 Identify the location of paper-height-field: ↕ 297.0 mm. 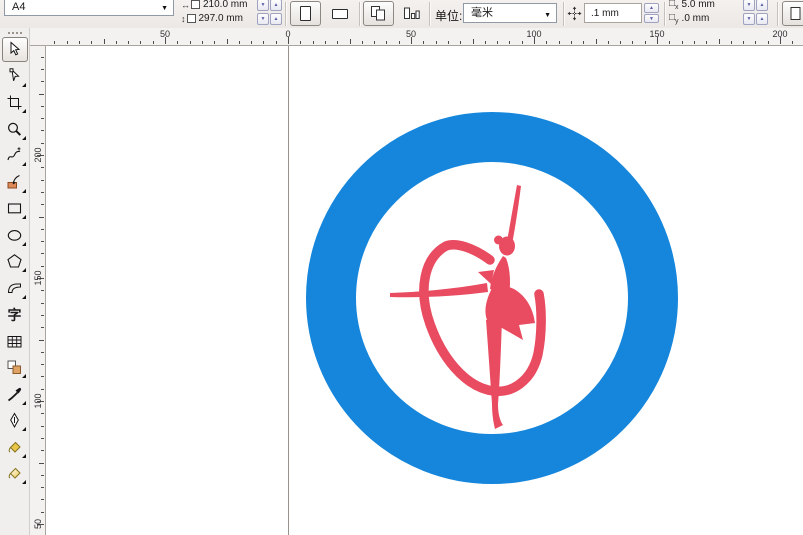
(212, 18).